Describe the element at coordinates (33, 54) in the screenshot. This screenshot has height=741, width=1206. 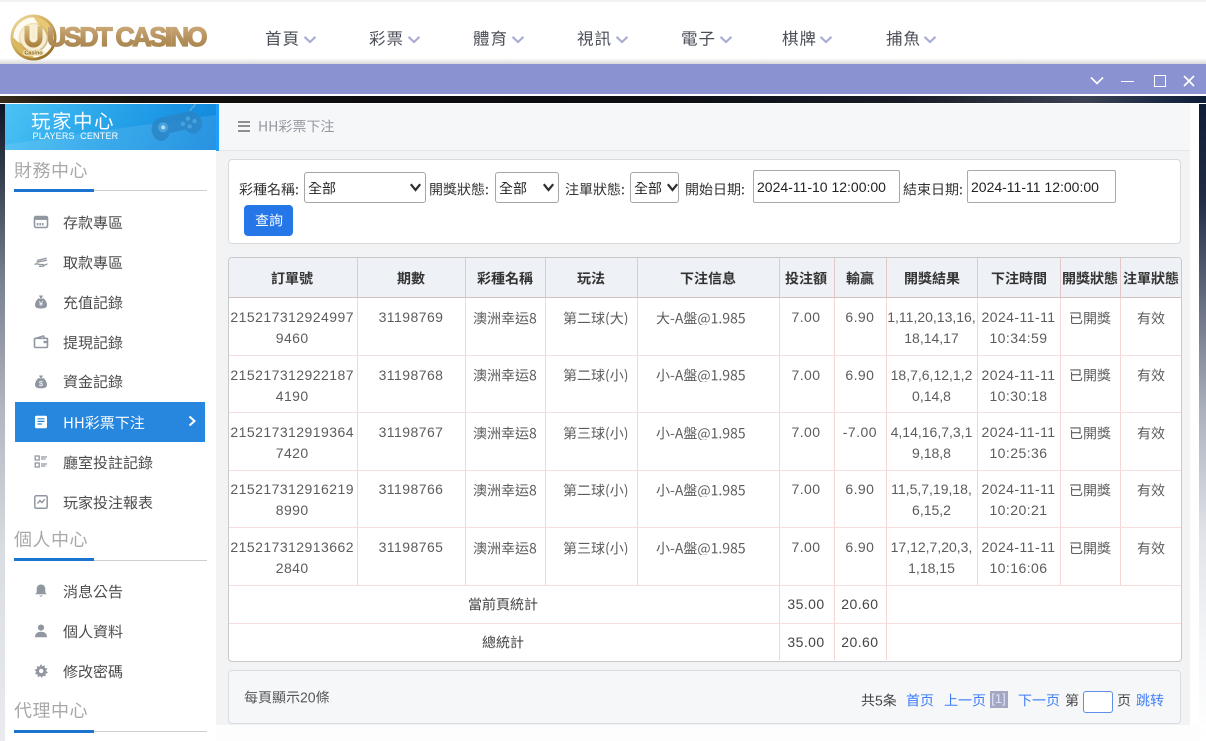
I see `svg-text: Casino` at that location.